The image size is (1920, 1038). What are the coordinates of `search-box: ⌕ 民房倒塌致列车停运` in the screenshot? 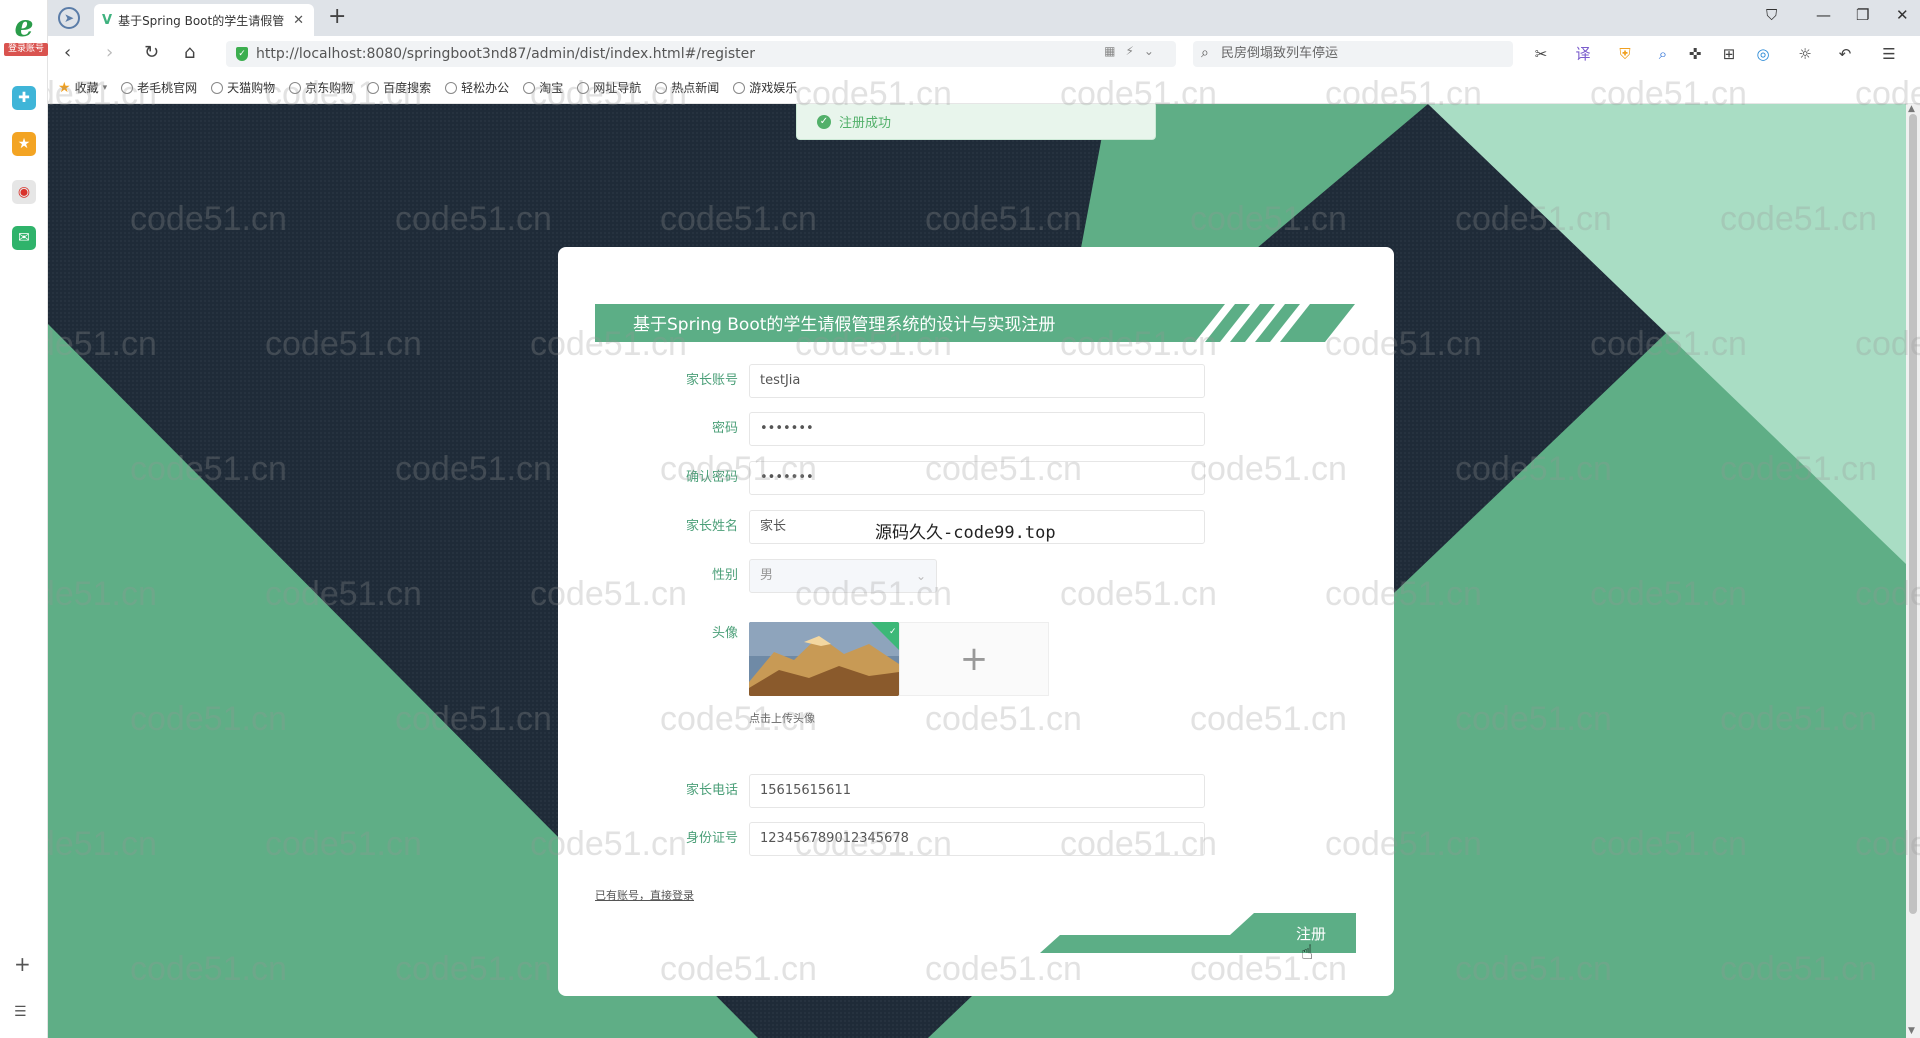 It's located at (1353, 54).